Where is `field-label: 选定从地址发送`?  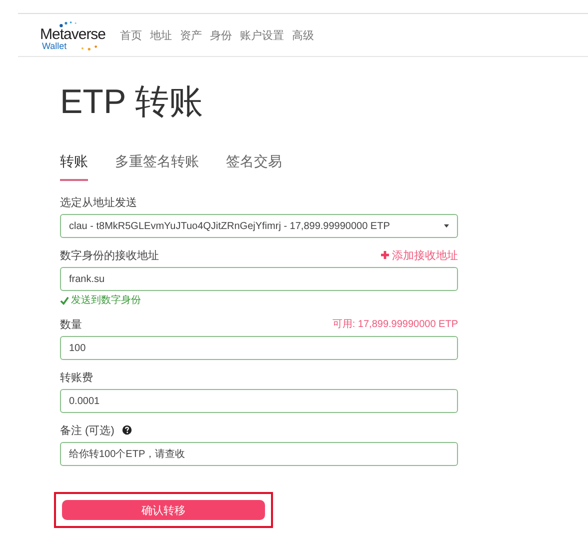 field-label: 选定从地址发送 is located at coordinates (98, 203).